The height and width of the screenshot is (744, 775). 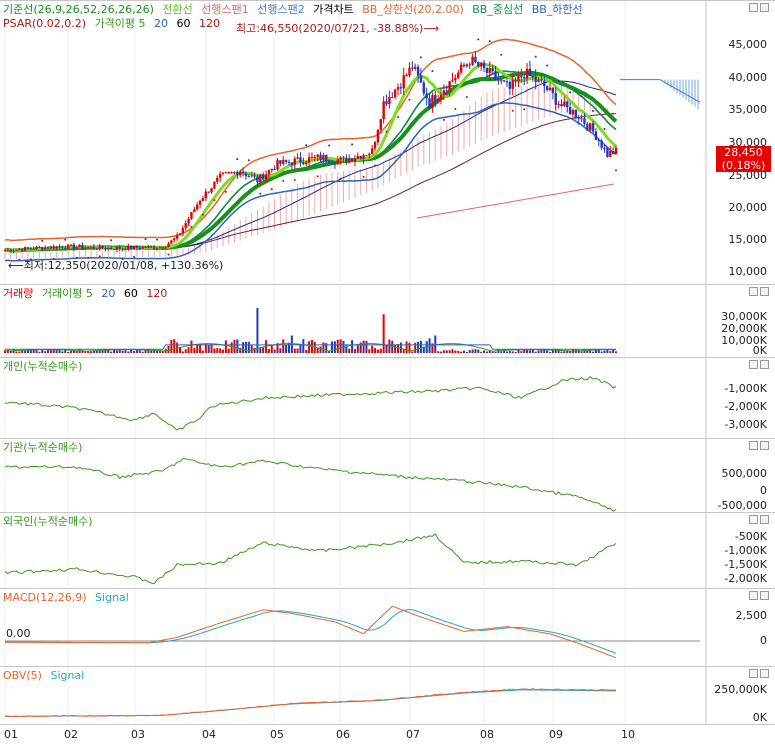 I want to click on legend-vol-ma20: 20, so click(x=108, y=293).